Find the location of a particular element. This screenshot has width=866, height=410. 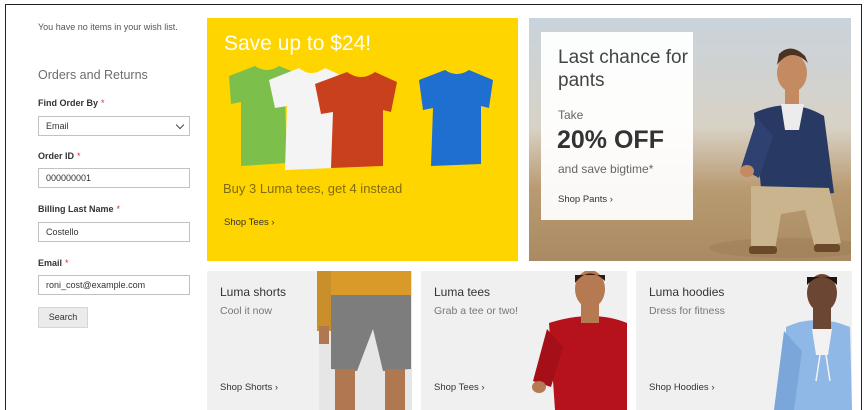

email-input: roni_cost@example.com is located at coordinates (114, 285).